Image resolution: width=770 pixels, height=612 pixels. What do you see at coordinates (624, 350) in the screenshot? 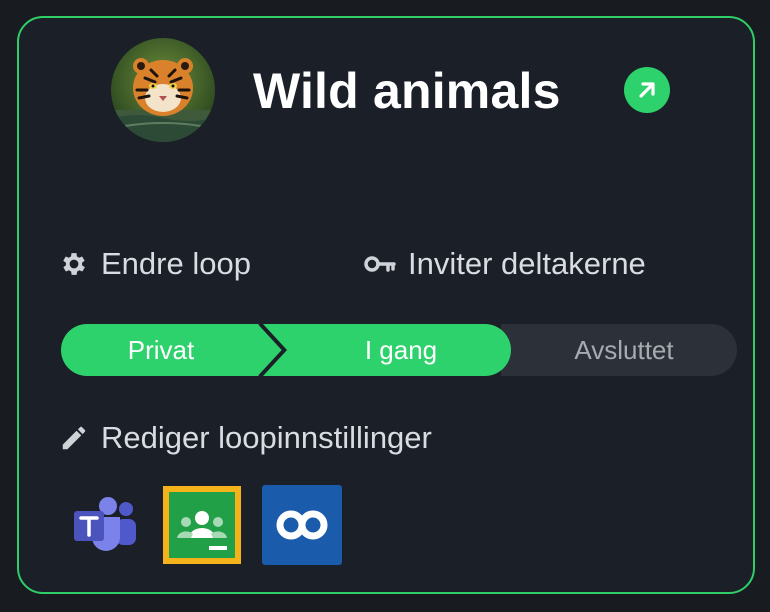
I see `status-step-avsluttet: Avsluttet` at bounding box center [624, 350].